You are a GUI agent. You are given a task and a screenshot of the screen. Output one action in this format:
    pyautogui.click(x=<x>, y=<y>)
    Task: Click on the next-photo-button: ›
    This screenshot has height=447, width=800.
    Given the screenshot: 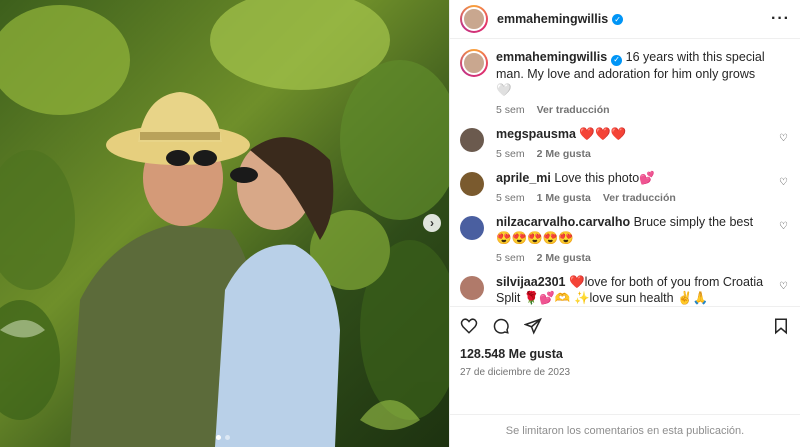 What is the action you would take?
    pyautogui.click(x=432, y=223)
    